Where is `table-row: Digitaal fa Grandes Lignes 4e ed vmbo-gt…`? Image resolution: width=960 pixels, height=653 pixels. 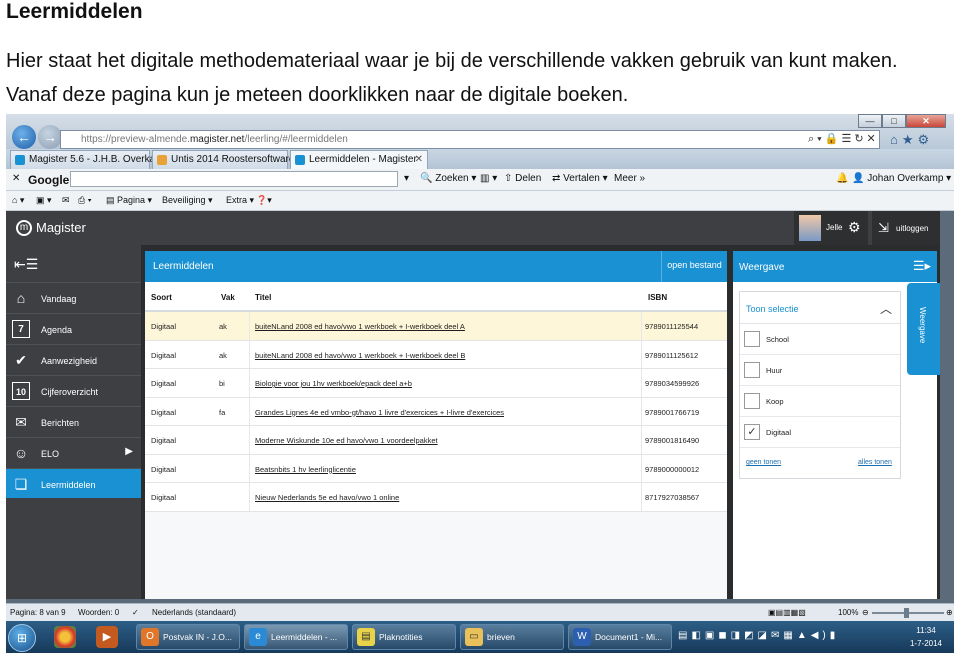 table-row: Digitaal fa Grandes Lignes 4e ed vmbo-gt… is located at coordinates (436, 411).